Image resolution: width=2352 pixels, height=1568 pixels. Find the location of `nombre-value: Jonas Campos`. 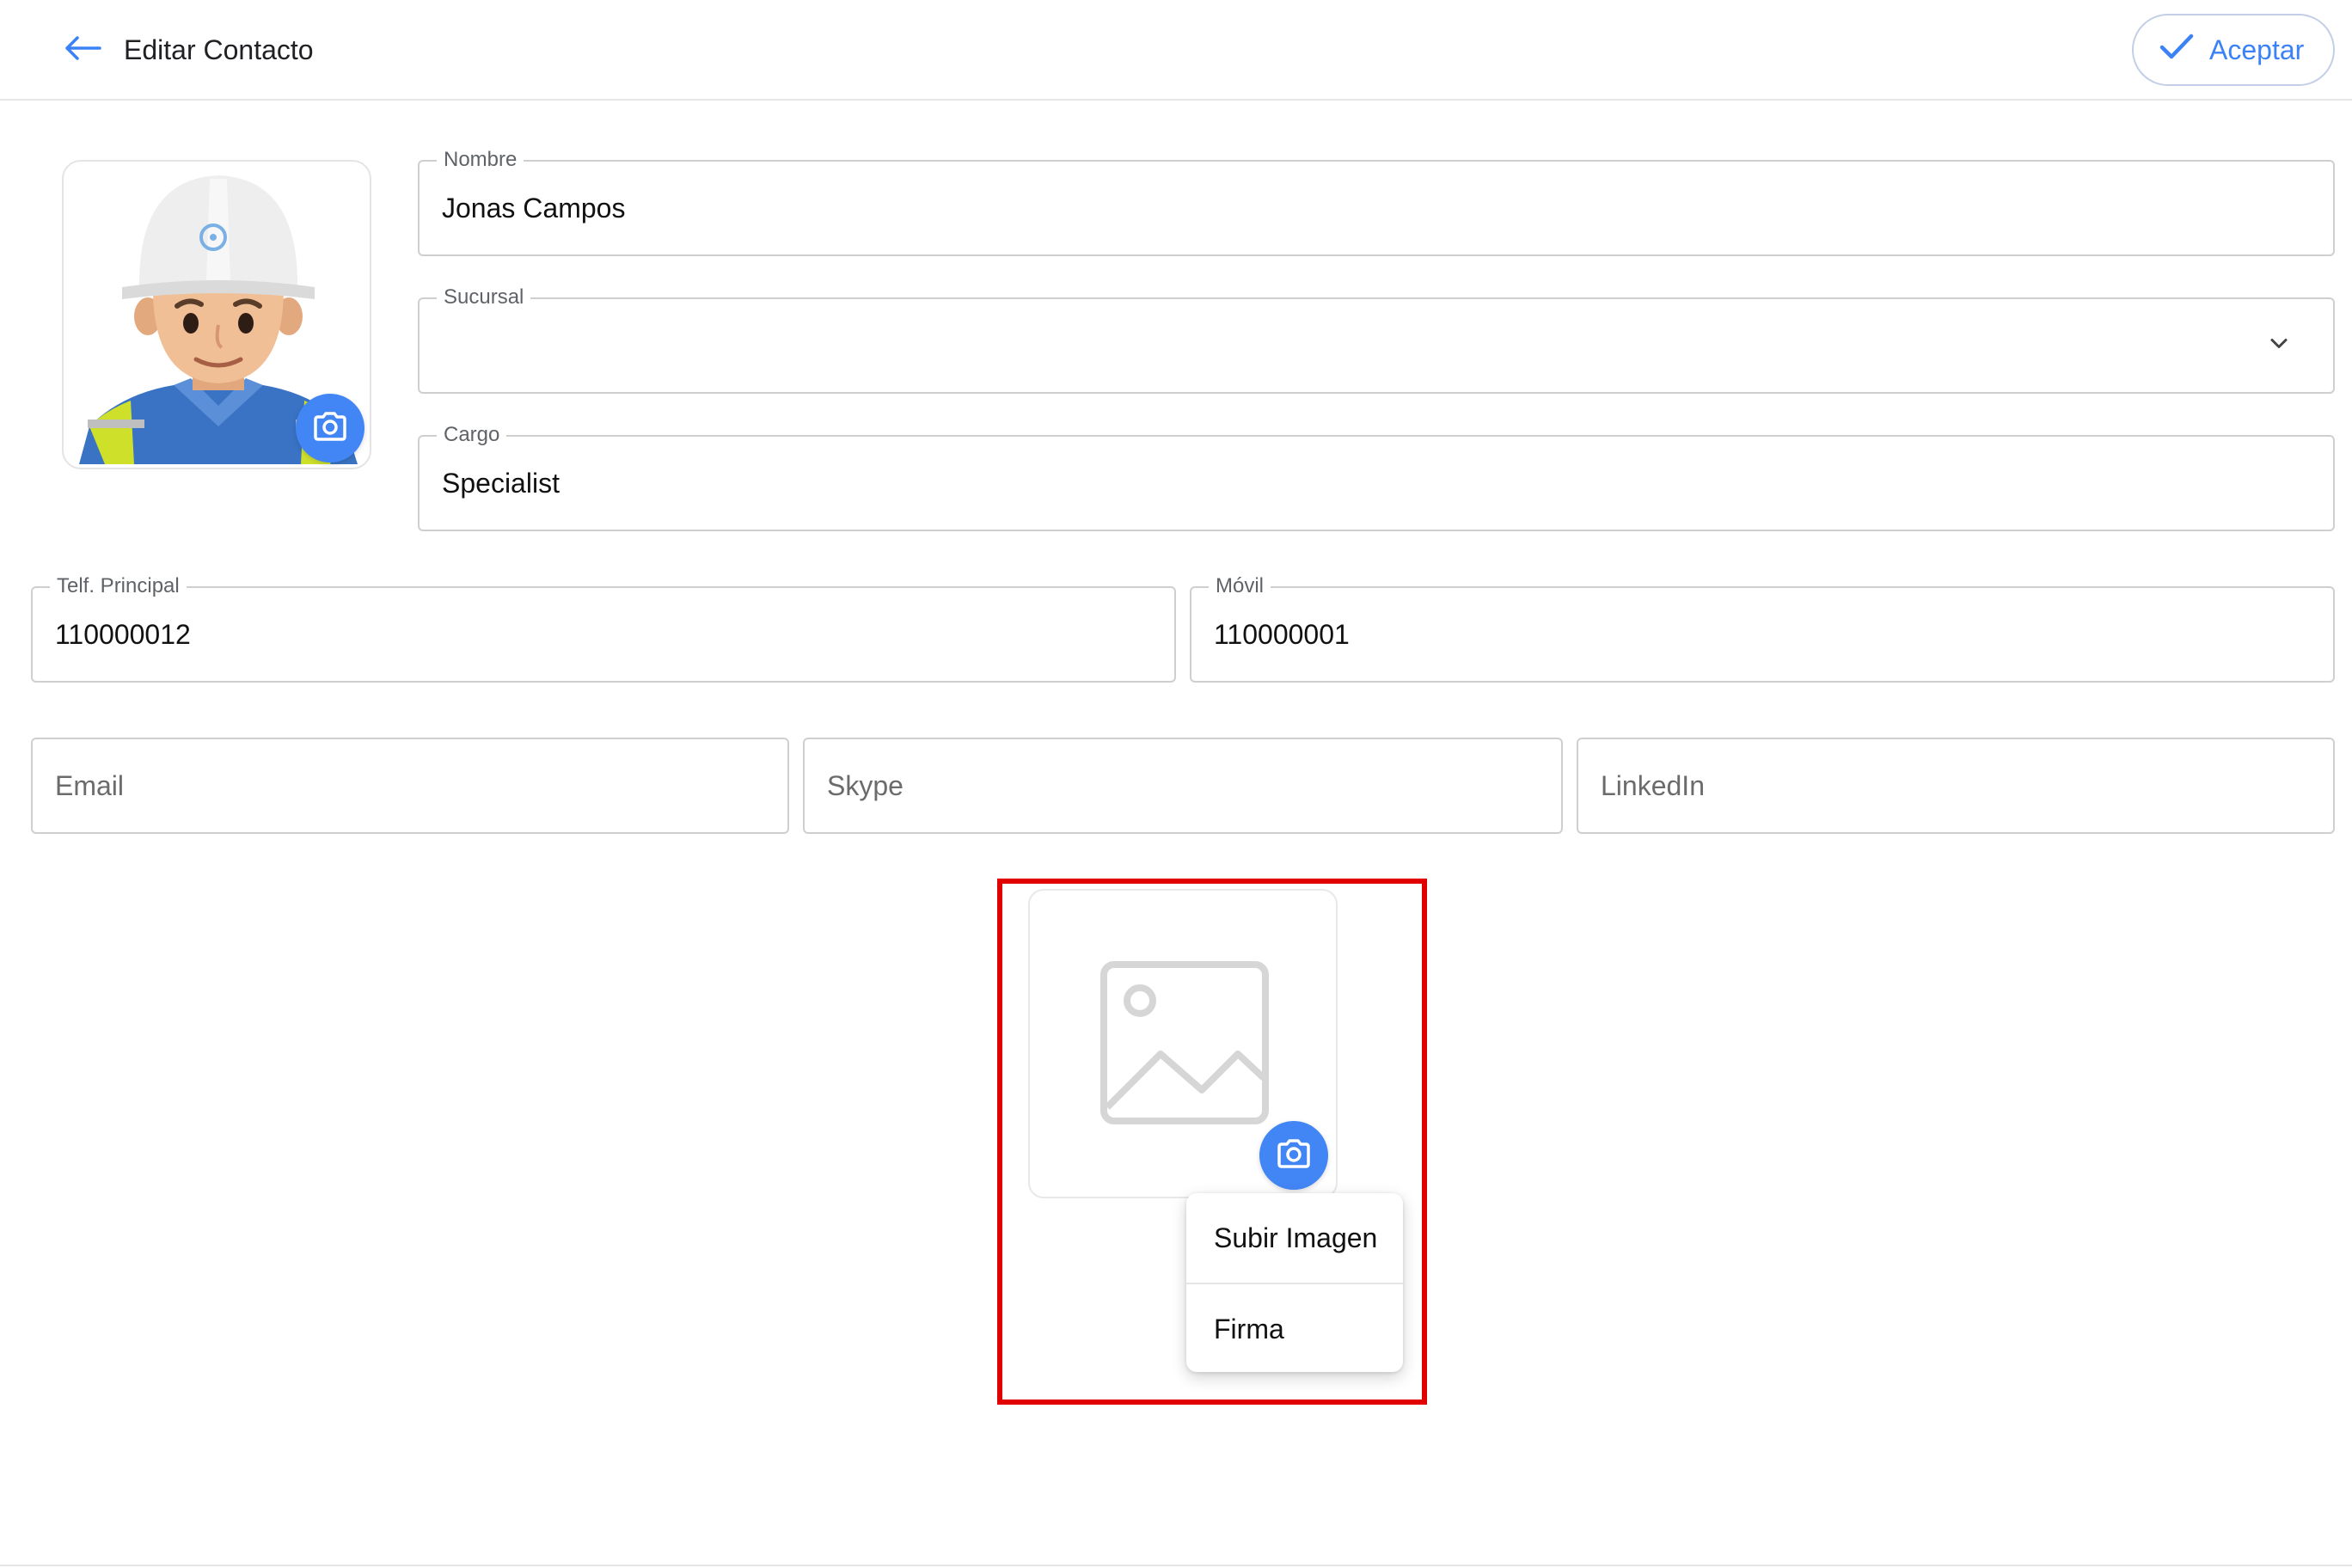

nombre-value: Jonas Campos is located at coordinates (534, 208).